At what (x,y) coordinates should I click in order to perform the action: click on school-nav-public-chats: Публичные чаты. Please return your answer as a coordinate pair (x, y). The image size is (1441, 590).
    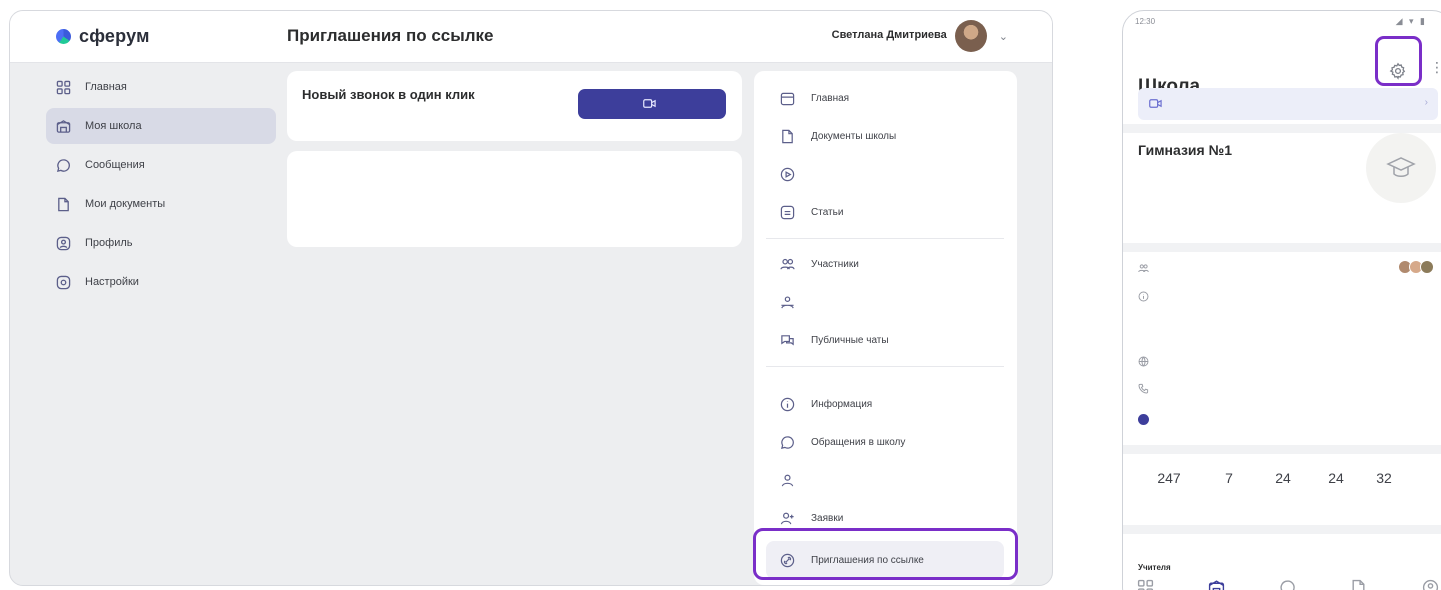
    Looking at the image, I should click on (885, 340).